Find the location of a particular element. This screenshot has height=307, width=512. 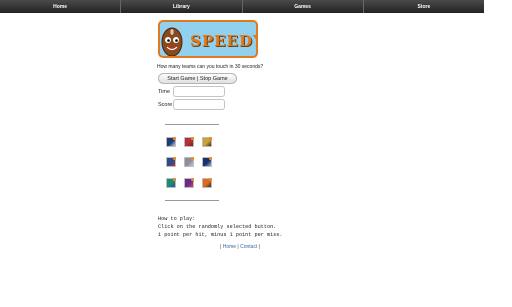

score-field is located at coordinates (199, 104).